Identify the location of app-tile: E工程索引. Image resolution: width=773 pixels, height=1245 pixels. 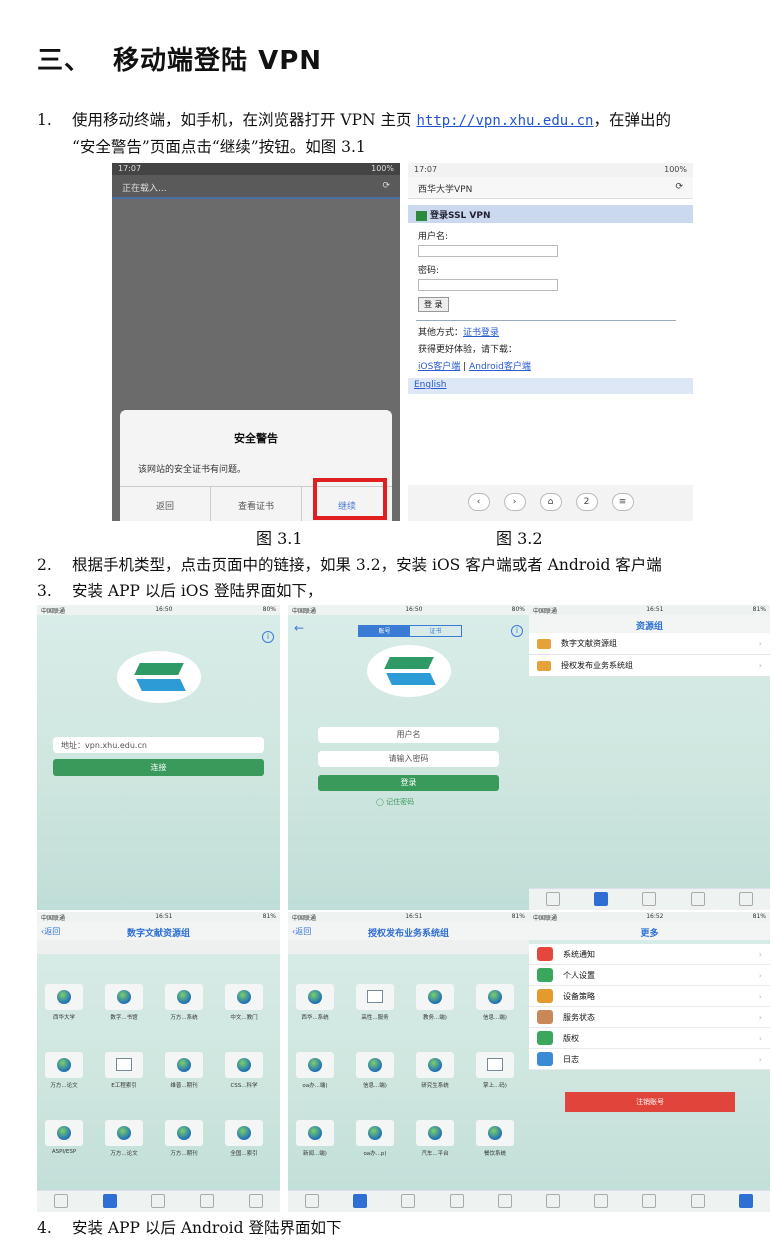
(124, 1070).